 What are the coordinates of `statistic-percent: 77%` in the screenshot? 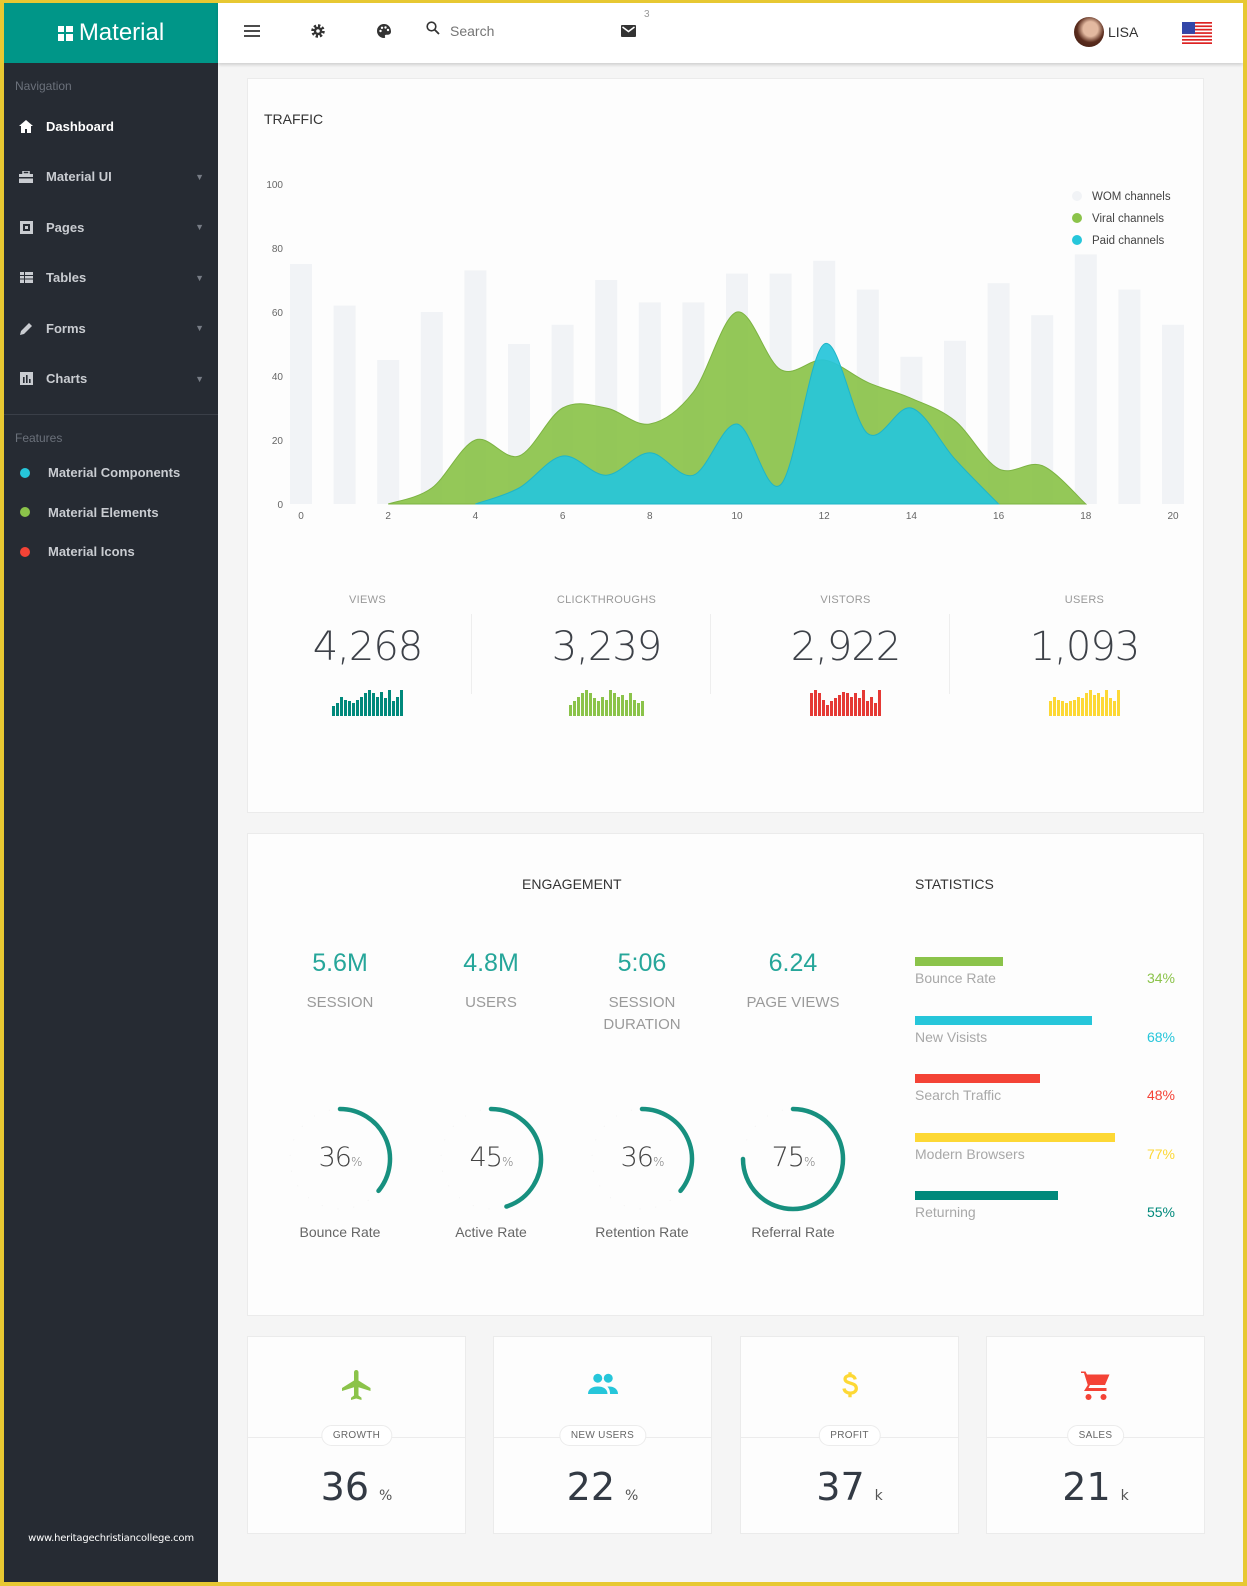 It's located at (1160, 1153).